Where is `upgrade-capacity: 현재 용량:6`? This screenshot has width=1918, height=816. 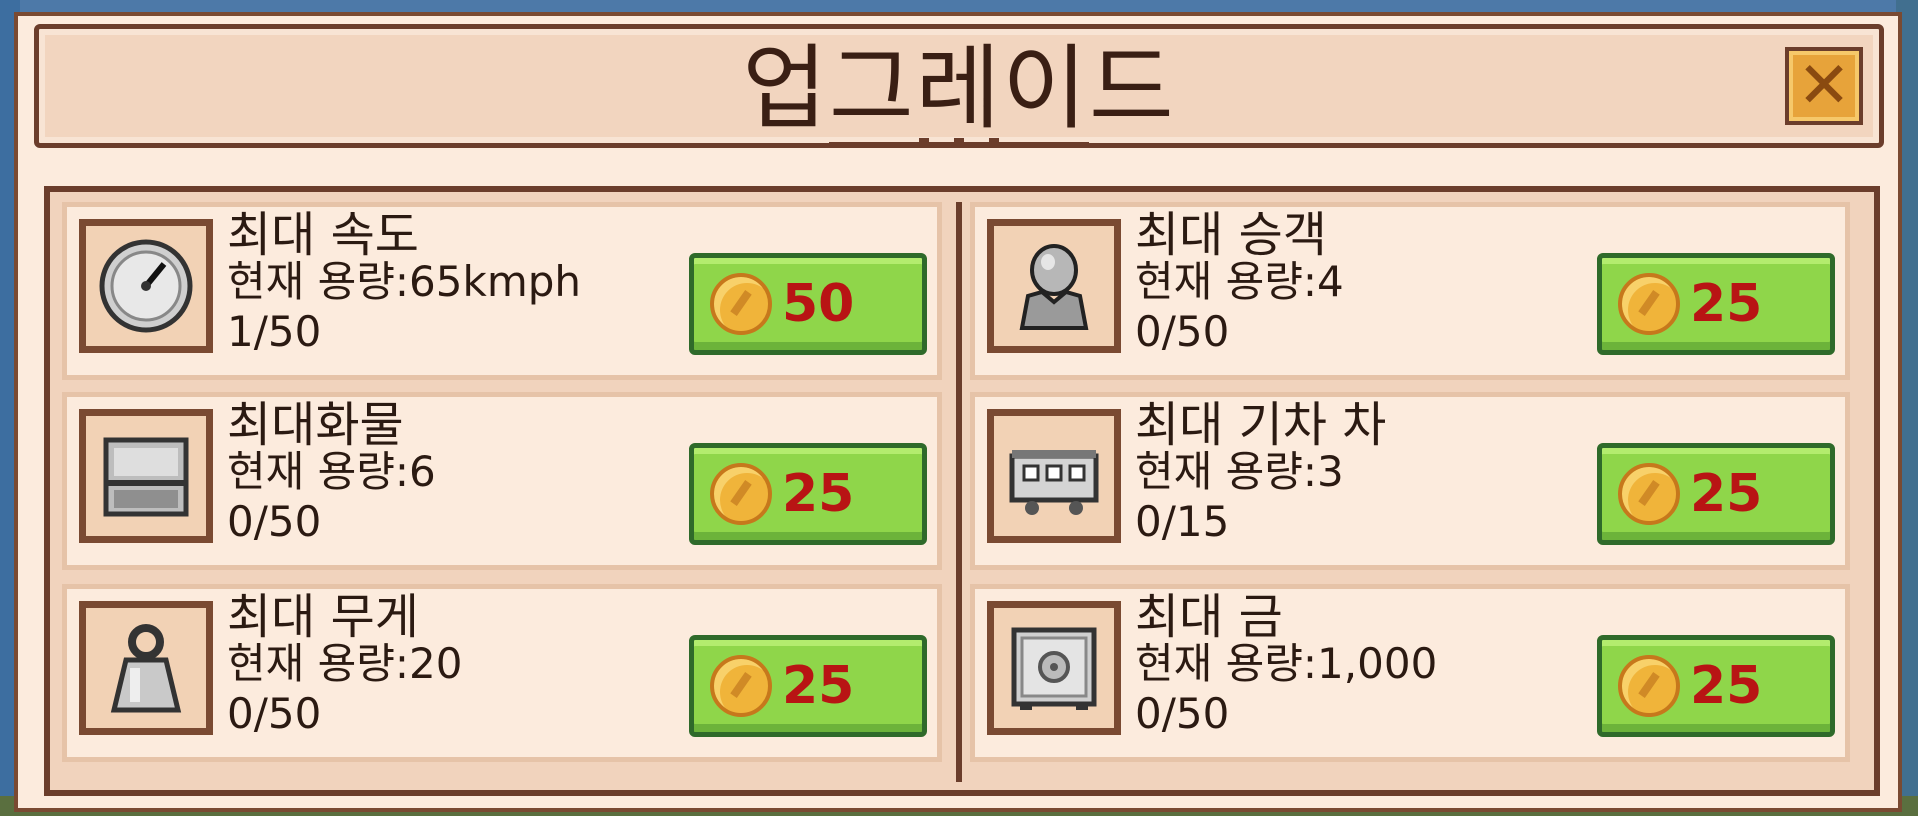 upgrade-capacity: 현재 용량:6 is located at coordinates (331, 471).